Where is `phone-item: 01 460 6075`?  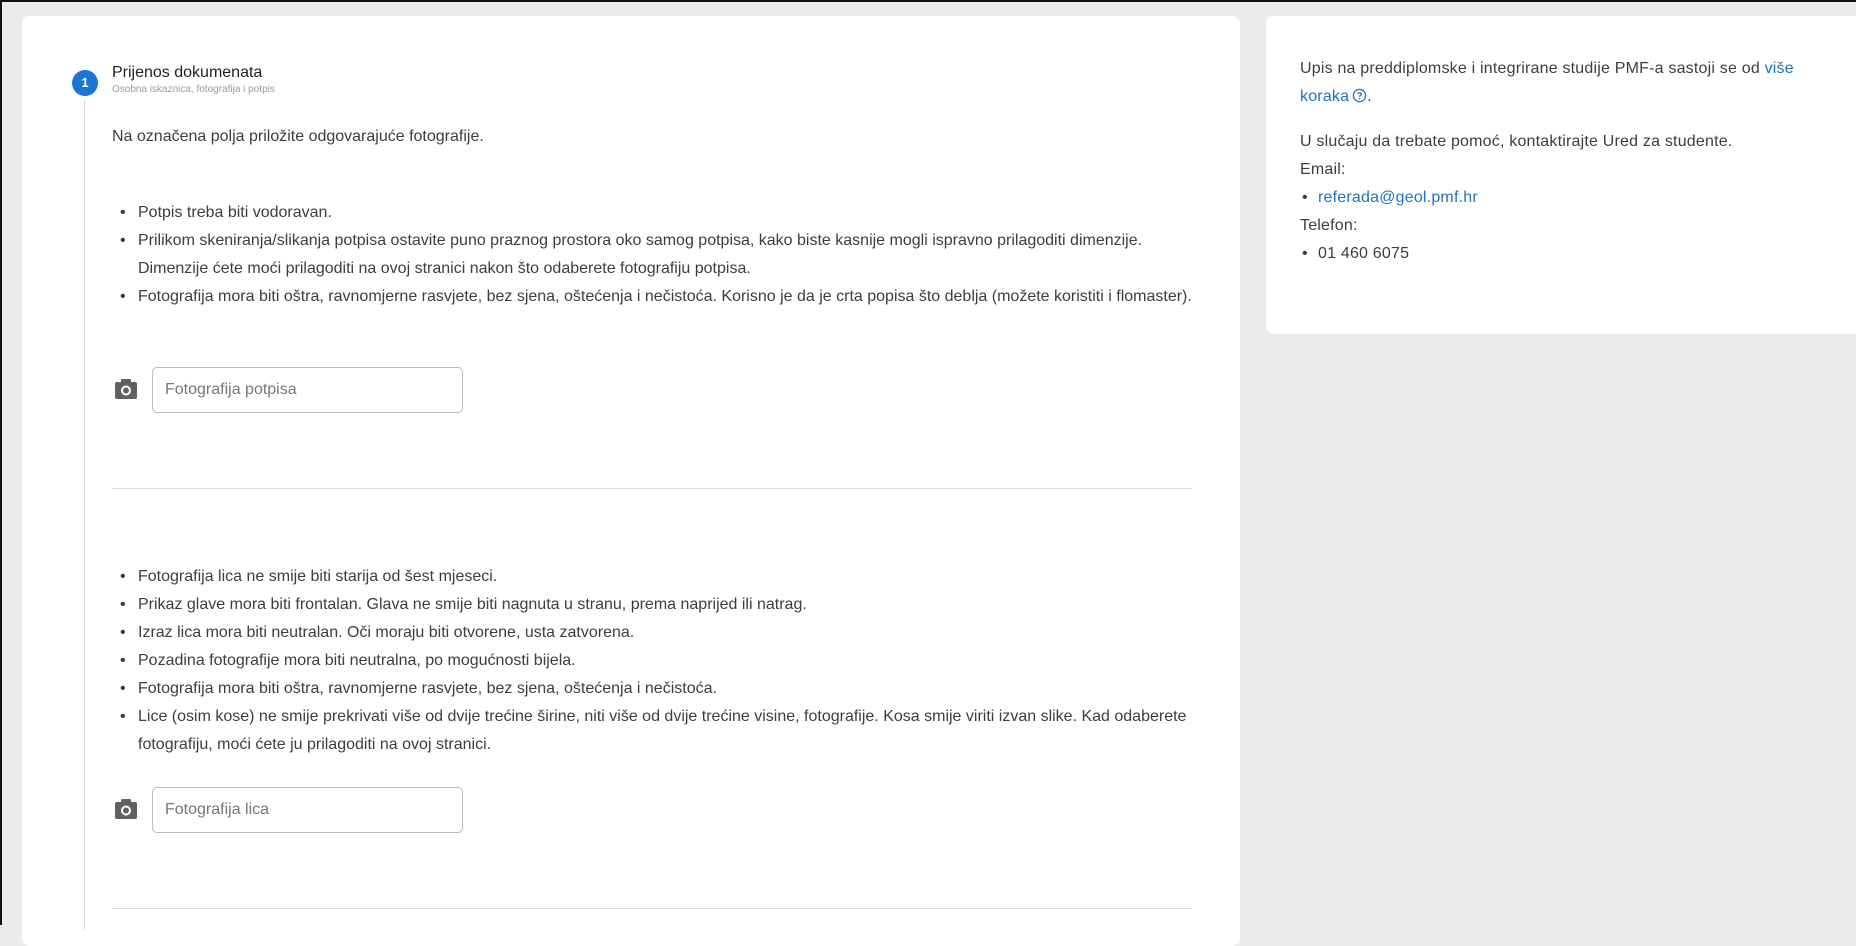 phone-item: 01 460 6075 is located at coordinates (1570, 254).